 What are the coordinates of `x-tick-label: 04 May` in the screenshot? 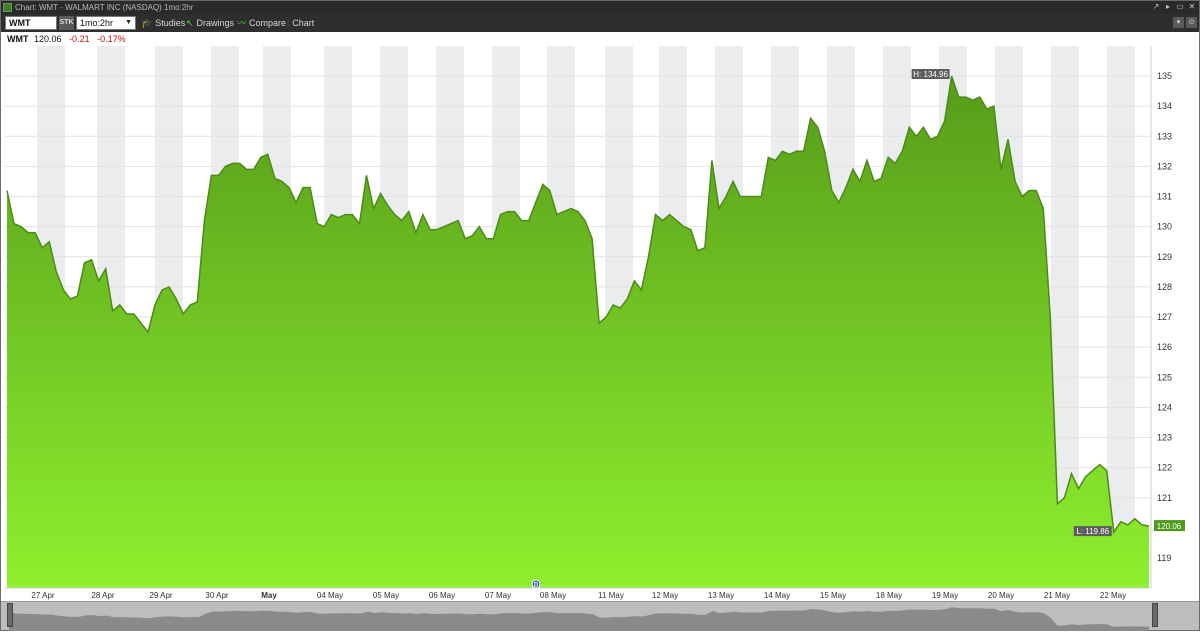 It's located at (330, 595).